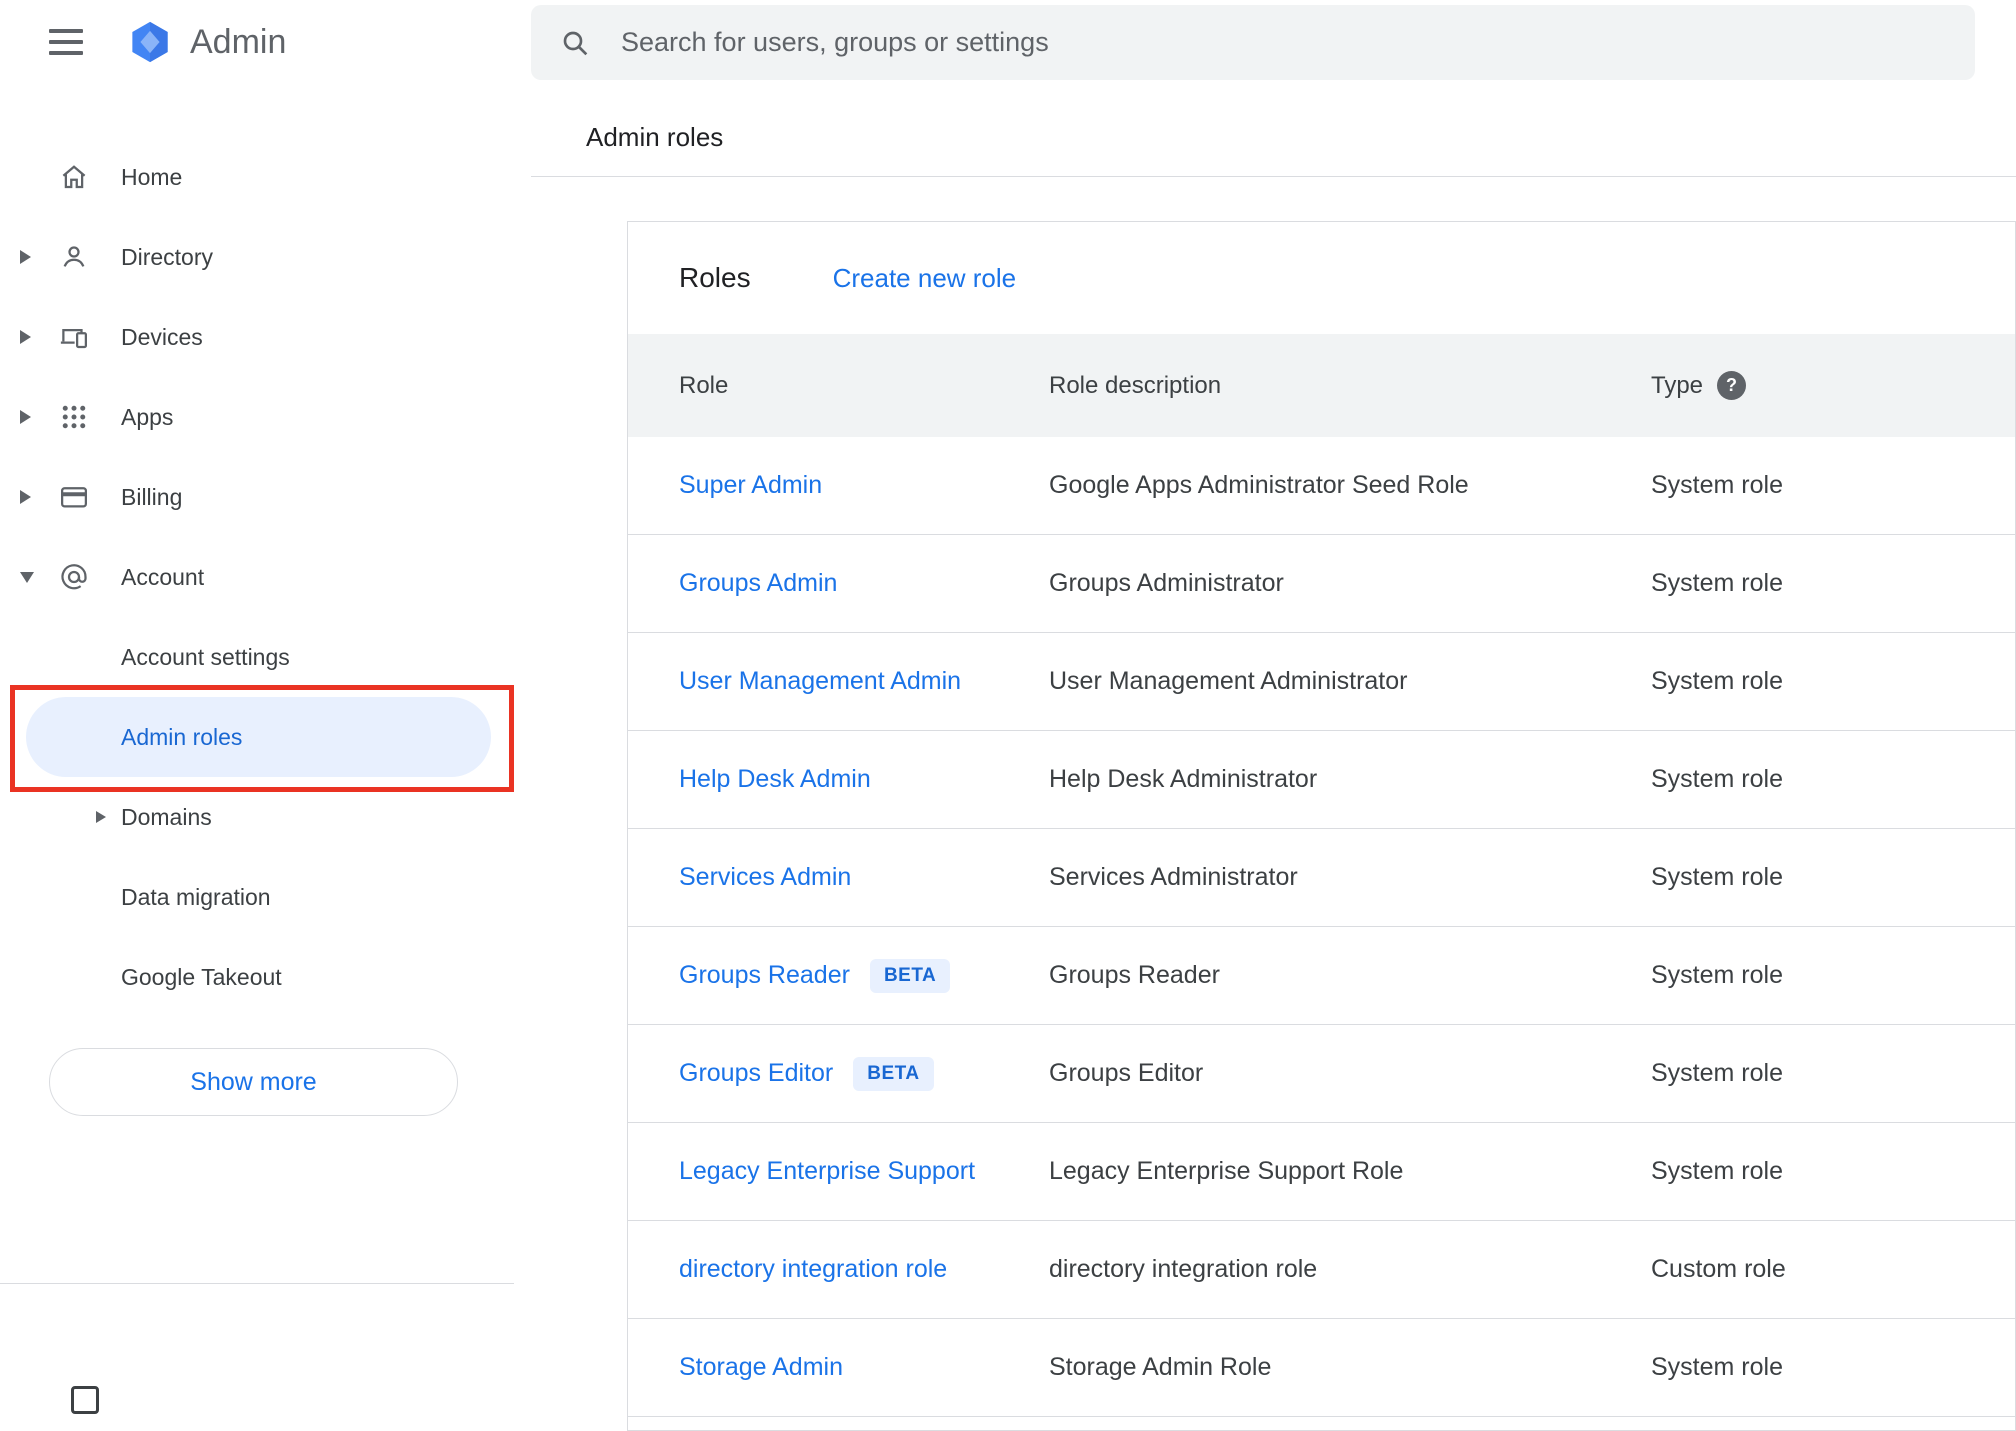 The image size is (2016, 1431). Describe the element at coordinates (265, 497) in the screenshot. I see `sidebar-item-billing: Billing` at that location.